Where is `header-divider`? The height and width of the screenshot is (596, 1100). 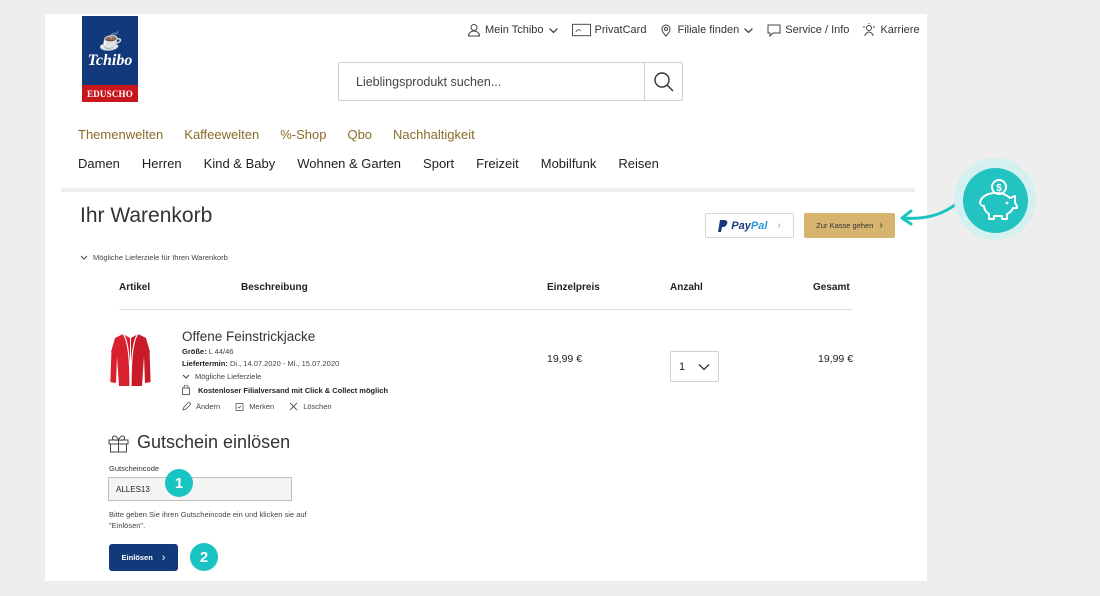
header-divider is located at coordinates (488, 190).